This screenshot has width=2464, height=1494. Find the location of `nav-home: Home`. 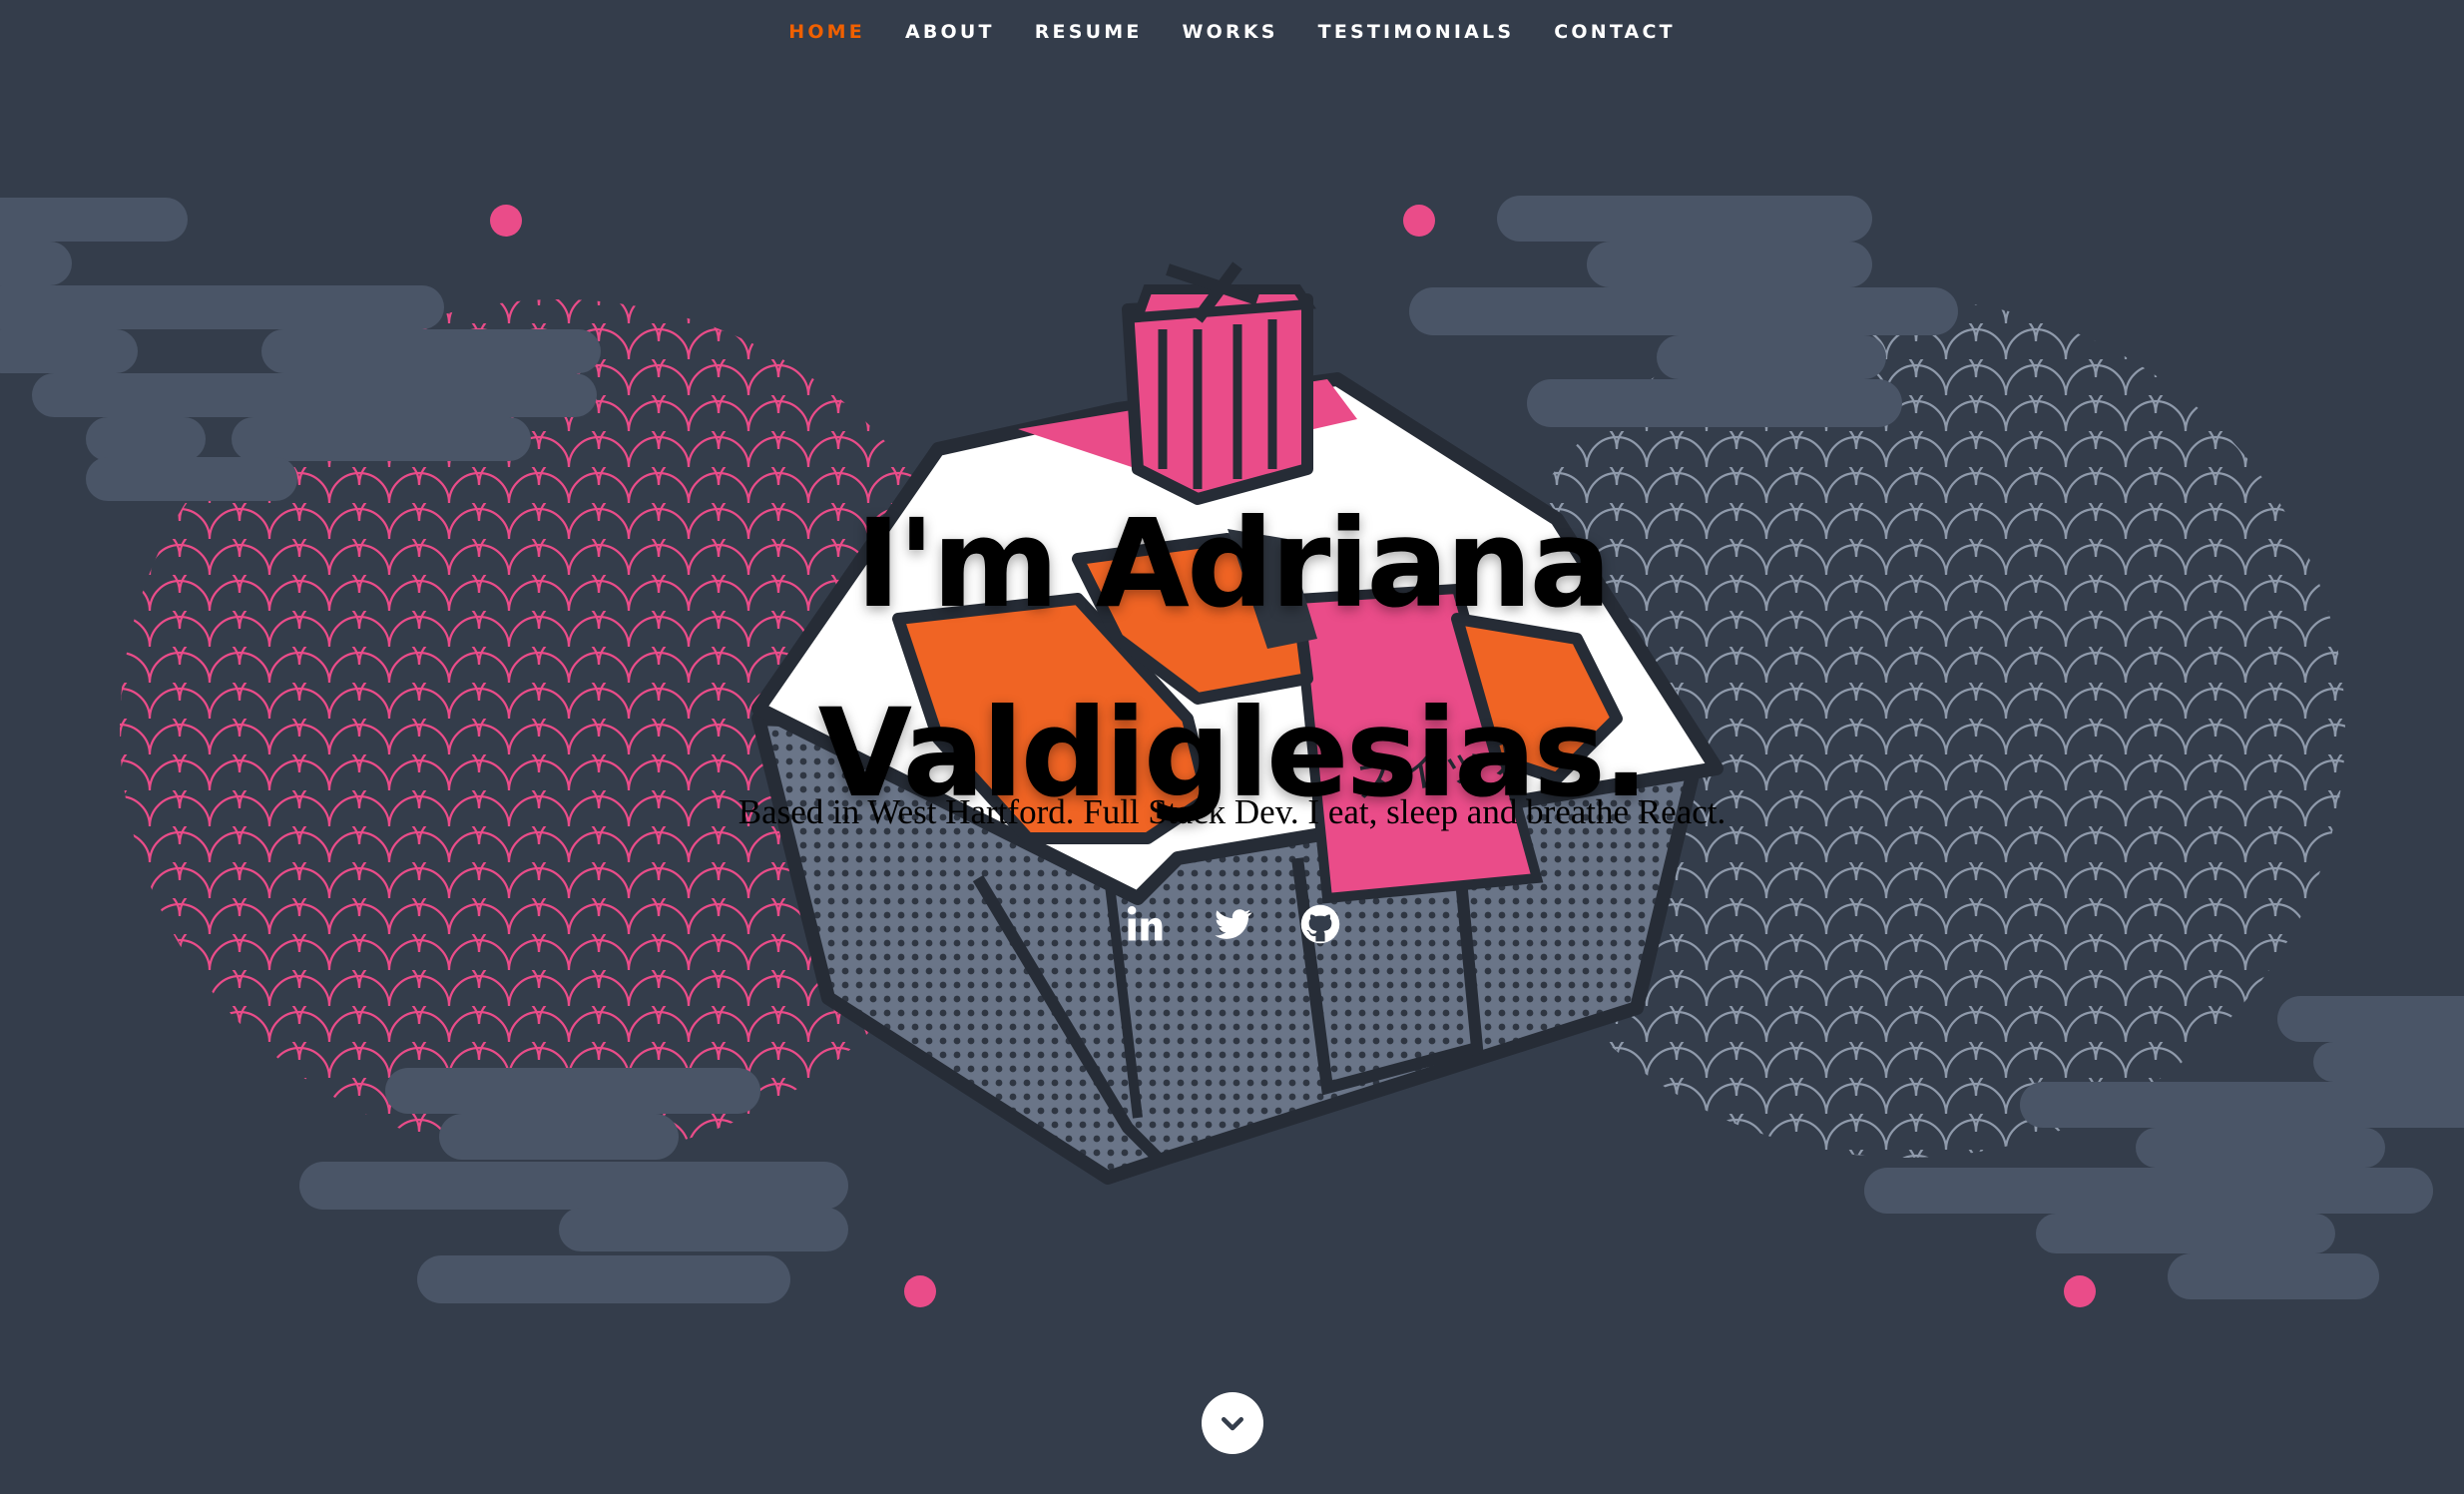

nav-home: Home is located at coordinates (826, 32).